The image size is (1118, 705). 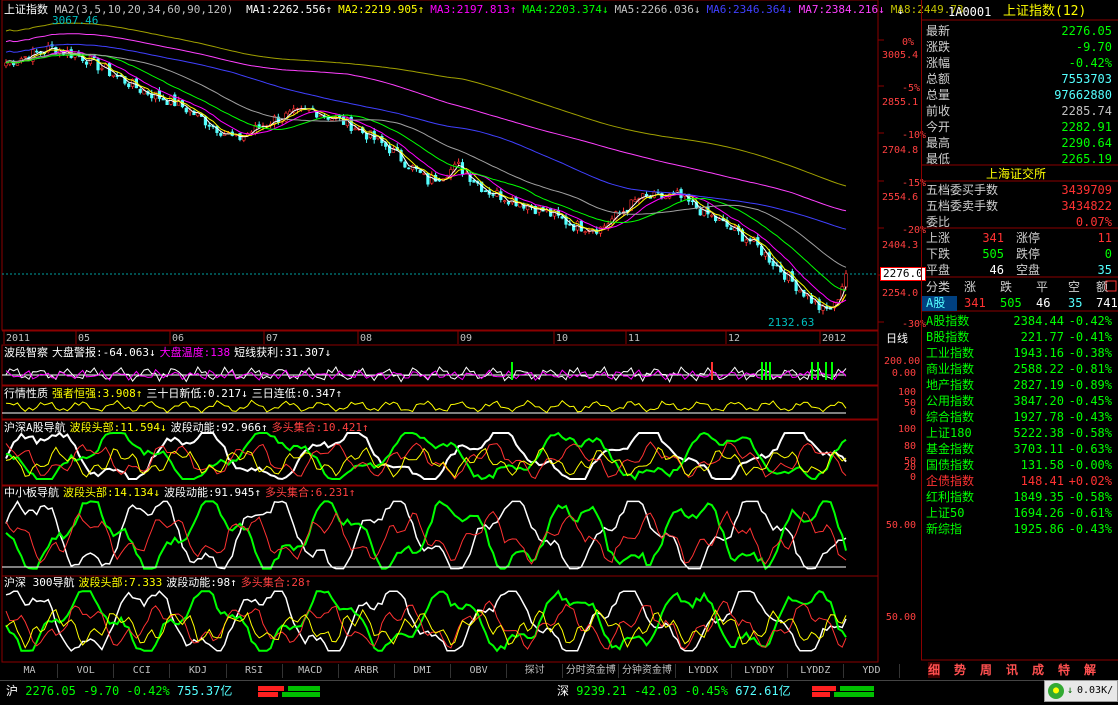 I want to click on sz-change: -42.03, so click(x=656, y=691).